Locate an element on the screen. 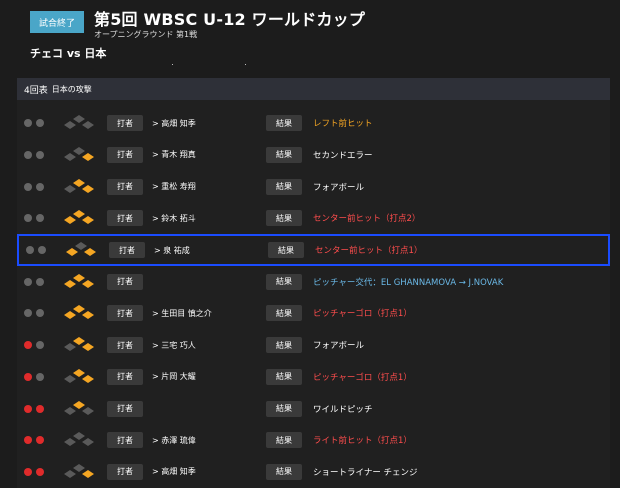 The image size is (620, 488). play-row: 打者 > 高畑 知季 結果 ショートライナー チェンジ is located at coordinates (313, 472).